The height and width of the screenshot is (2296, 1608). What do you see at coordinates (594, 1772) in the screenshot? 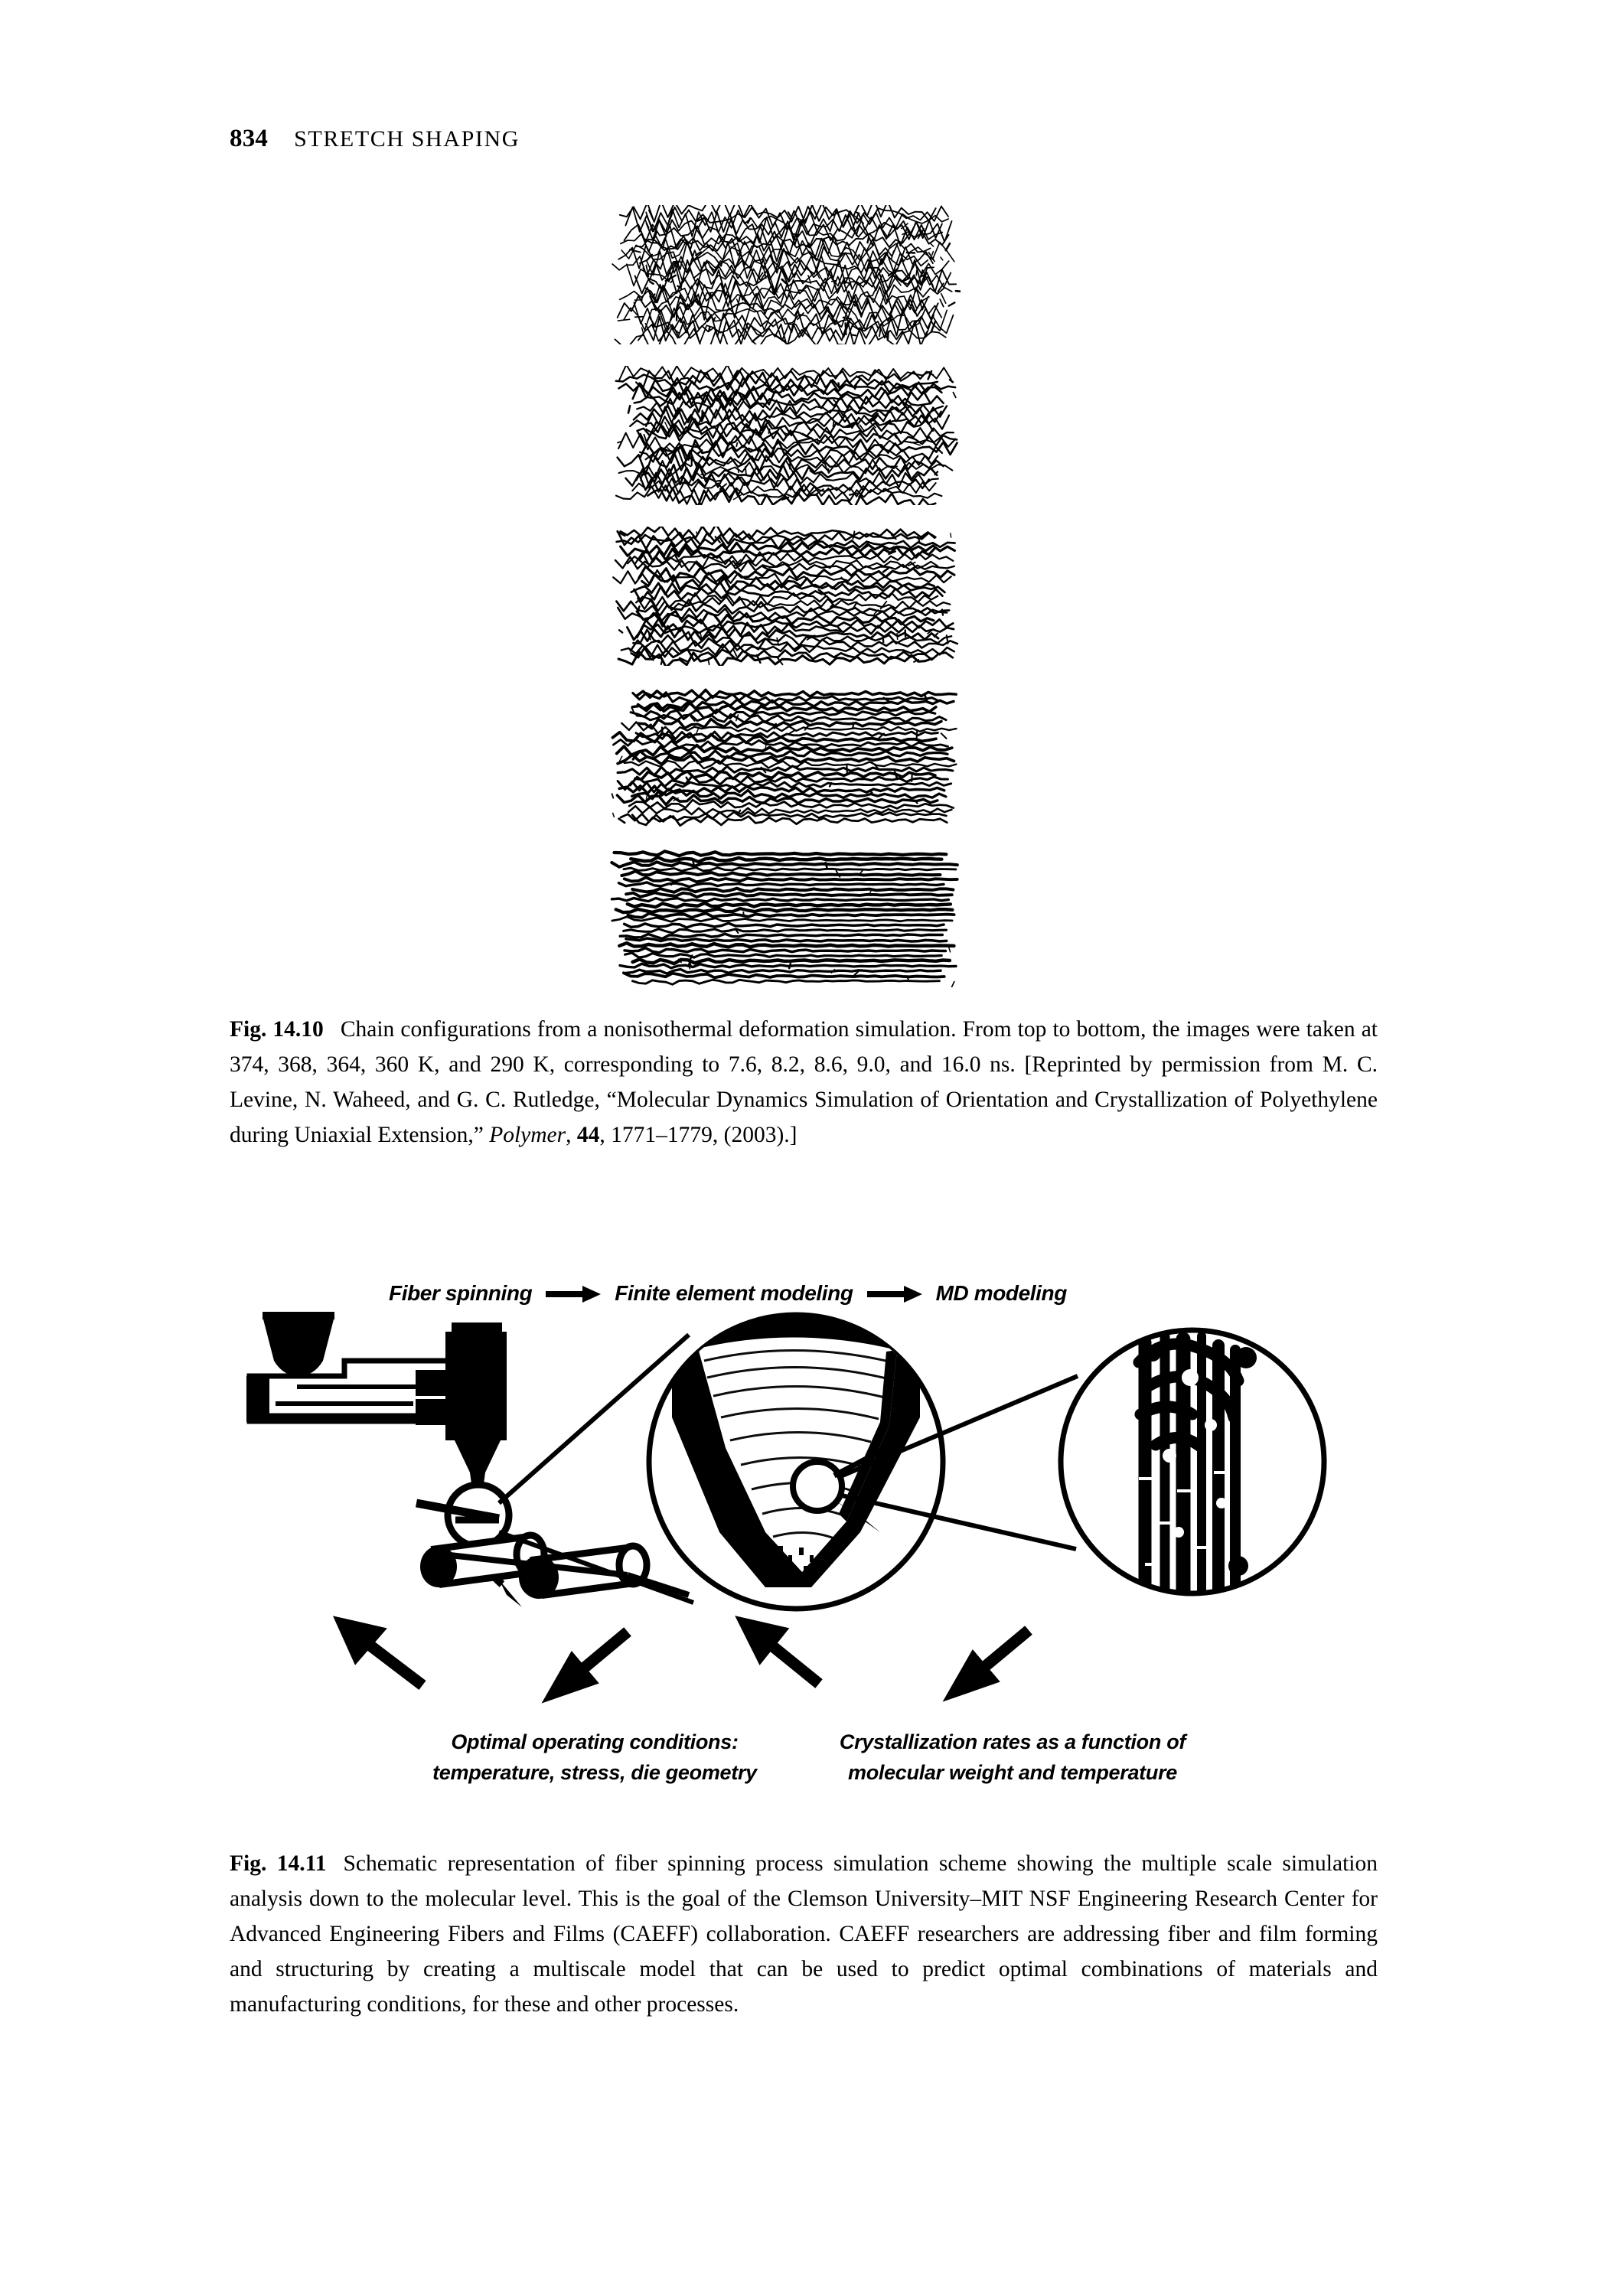
I see `outcome-1-line-2: temperature, stress, die geometry` at bounding box center [594, 1772].